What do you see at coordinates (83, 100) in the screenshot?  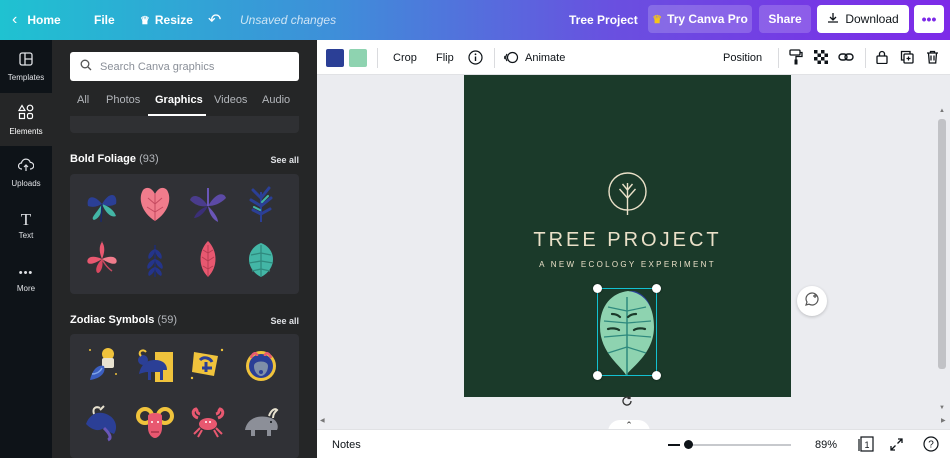 I see `tab-all: All` at bounding box center [83, 100].